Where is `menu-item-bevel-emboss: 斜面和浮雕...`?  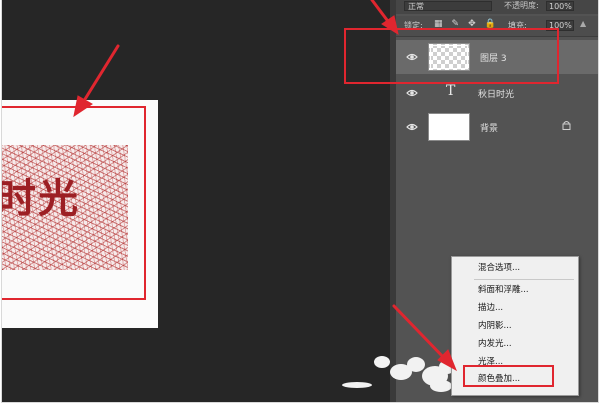
menu-item-bevel-emboss: 斜面和浮雕... is located at coordinates (515, 290).